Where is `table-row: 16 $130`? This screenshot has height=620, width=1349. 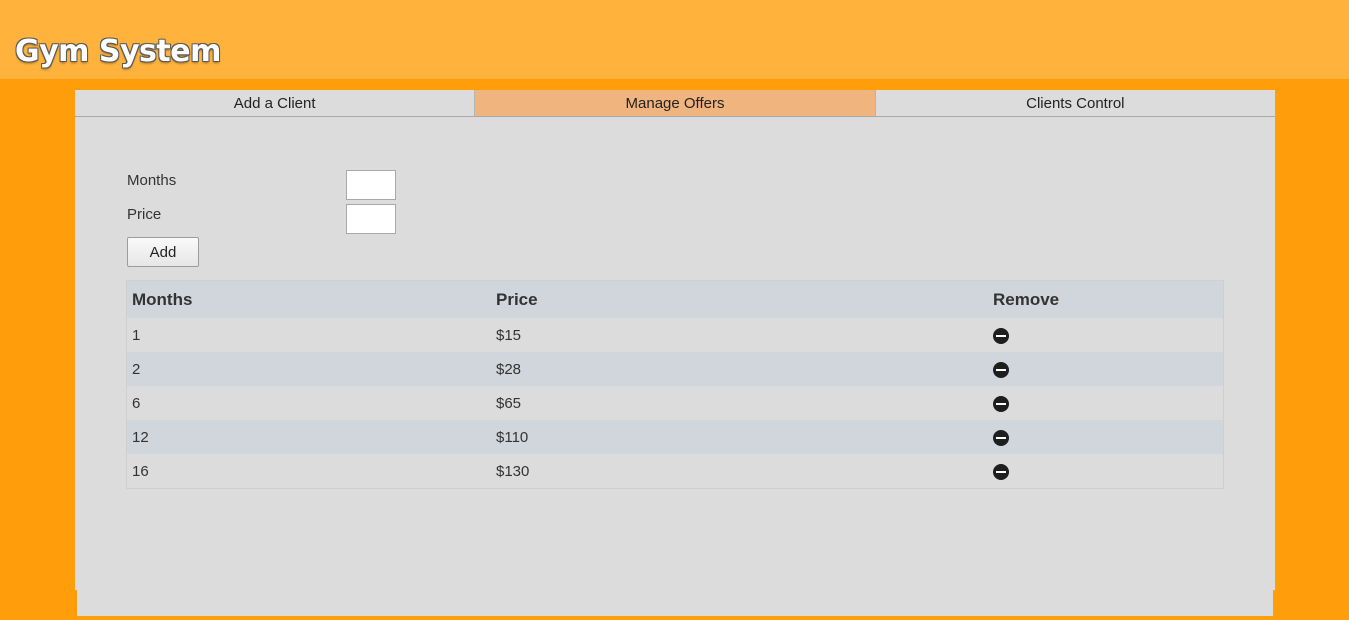
table-row: 16 $130 is located at coordinates (675, 471).